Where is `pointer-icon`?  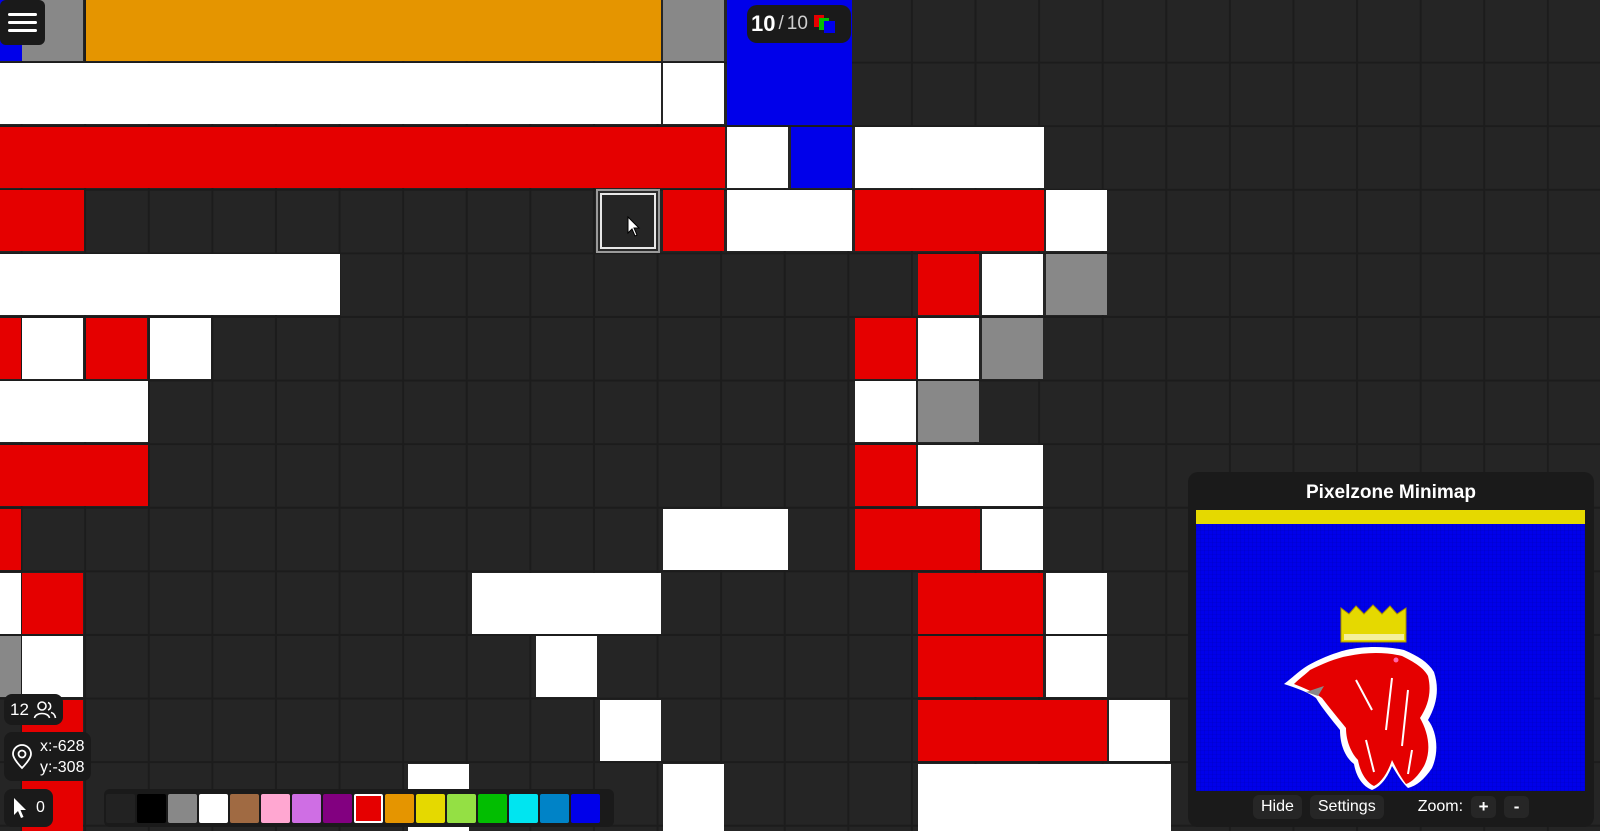 pointer-icon is located at coordinates (634, 226).